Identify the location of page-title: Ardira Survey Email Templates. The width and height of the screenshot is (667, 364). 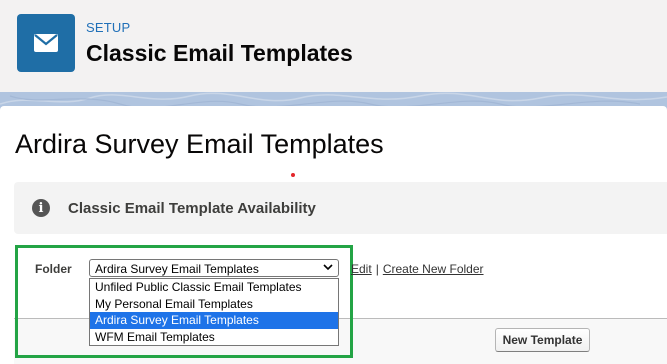
(199, 144).